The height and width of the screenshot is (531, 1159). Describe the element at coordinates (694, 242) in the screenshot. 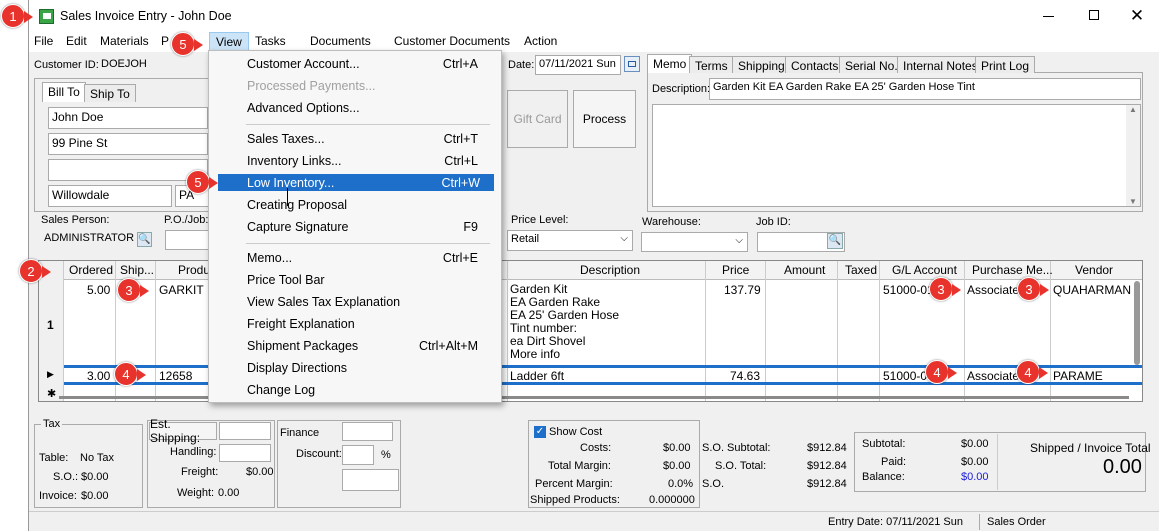

I see `warehouse-select: ⌵` at that location.